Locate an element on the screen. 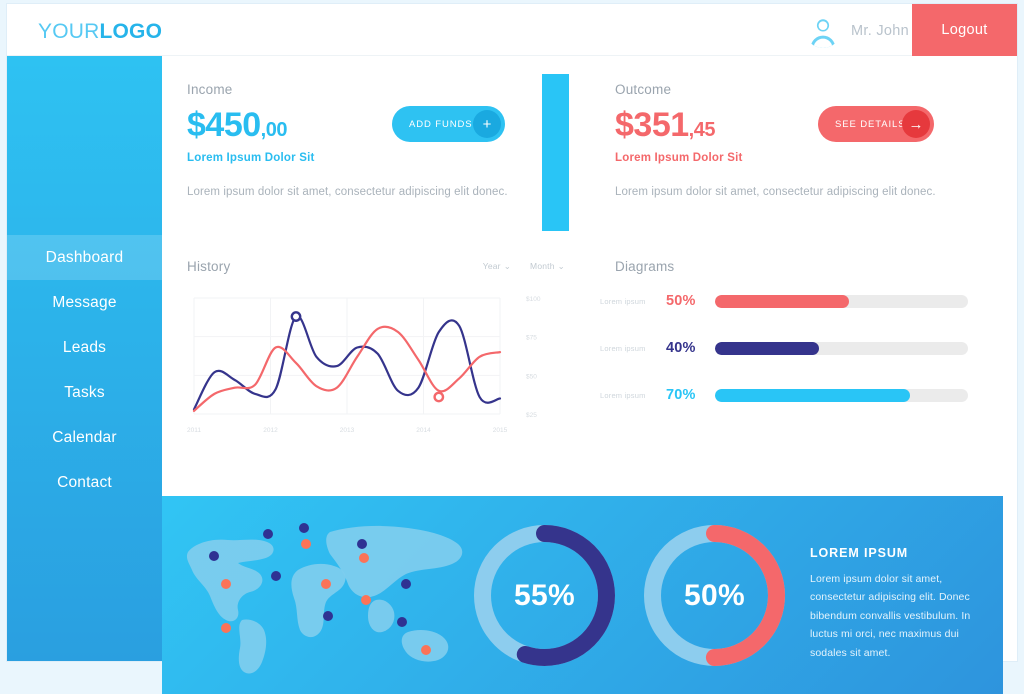 The height and width of the screenshot is (694, 1024). year-select-label: Year is located at coordinates (491, 266).